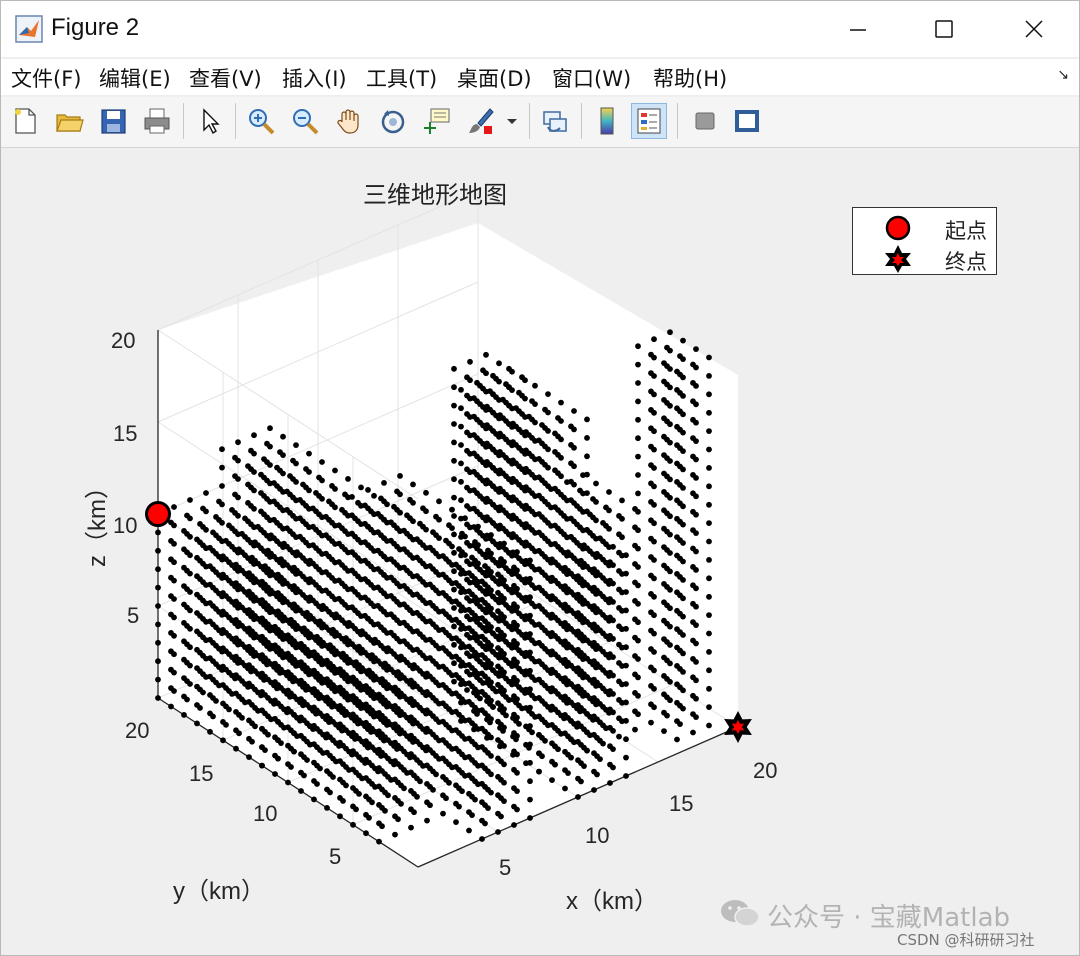 Image resolution: width=1080 pixels, height=956 pixels. Describe the element at coordinates (612, 901) in the screenshot. I see `x-axis-label: x（km）` at that location.